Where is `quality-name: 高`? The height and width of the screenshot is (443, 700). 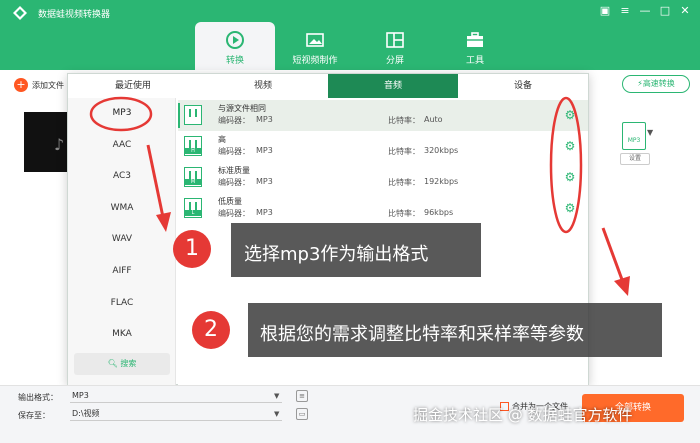
quality-name: 高 is located at coordinates (222, 139).